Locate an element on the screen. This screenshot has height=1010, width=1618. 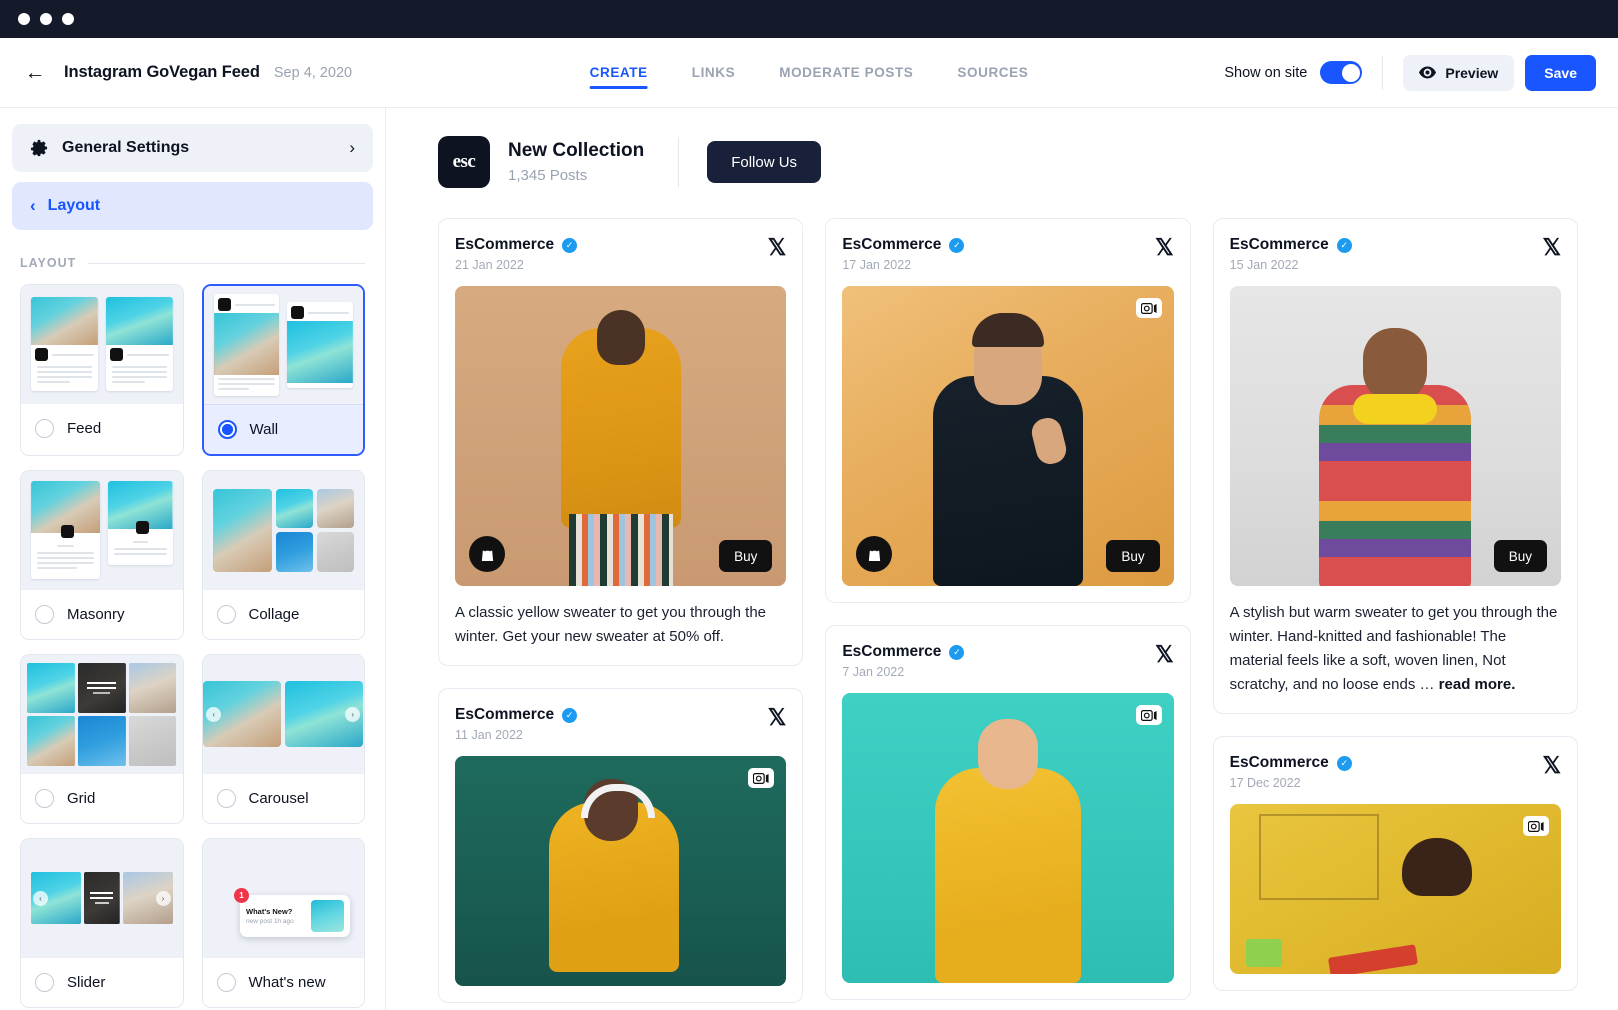
radio-collage is located at coordinates (226, 614).